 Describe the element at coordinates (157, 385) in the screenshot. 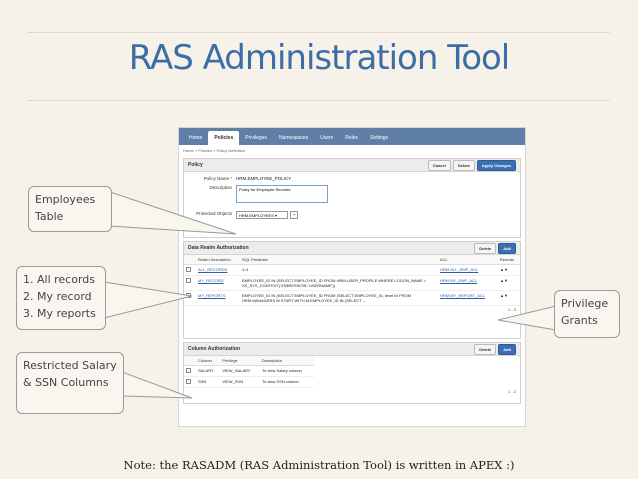

I see `restricted-pointer` at that location.